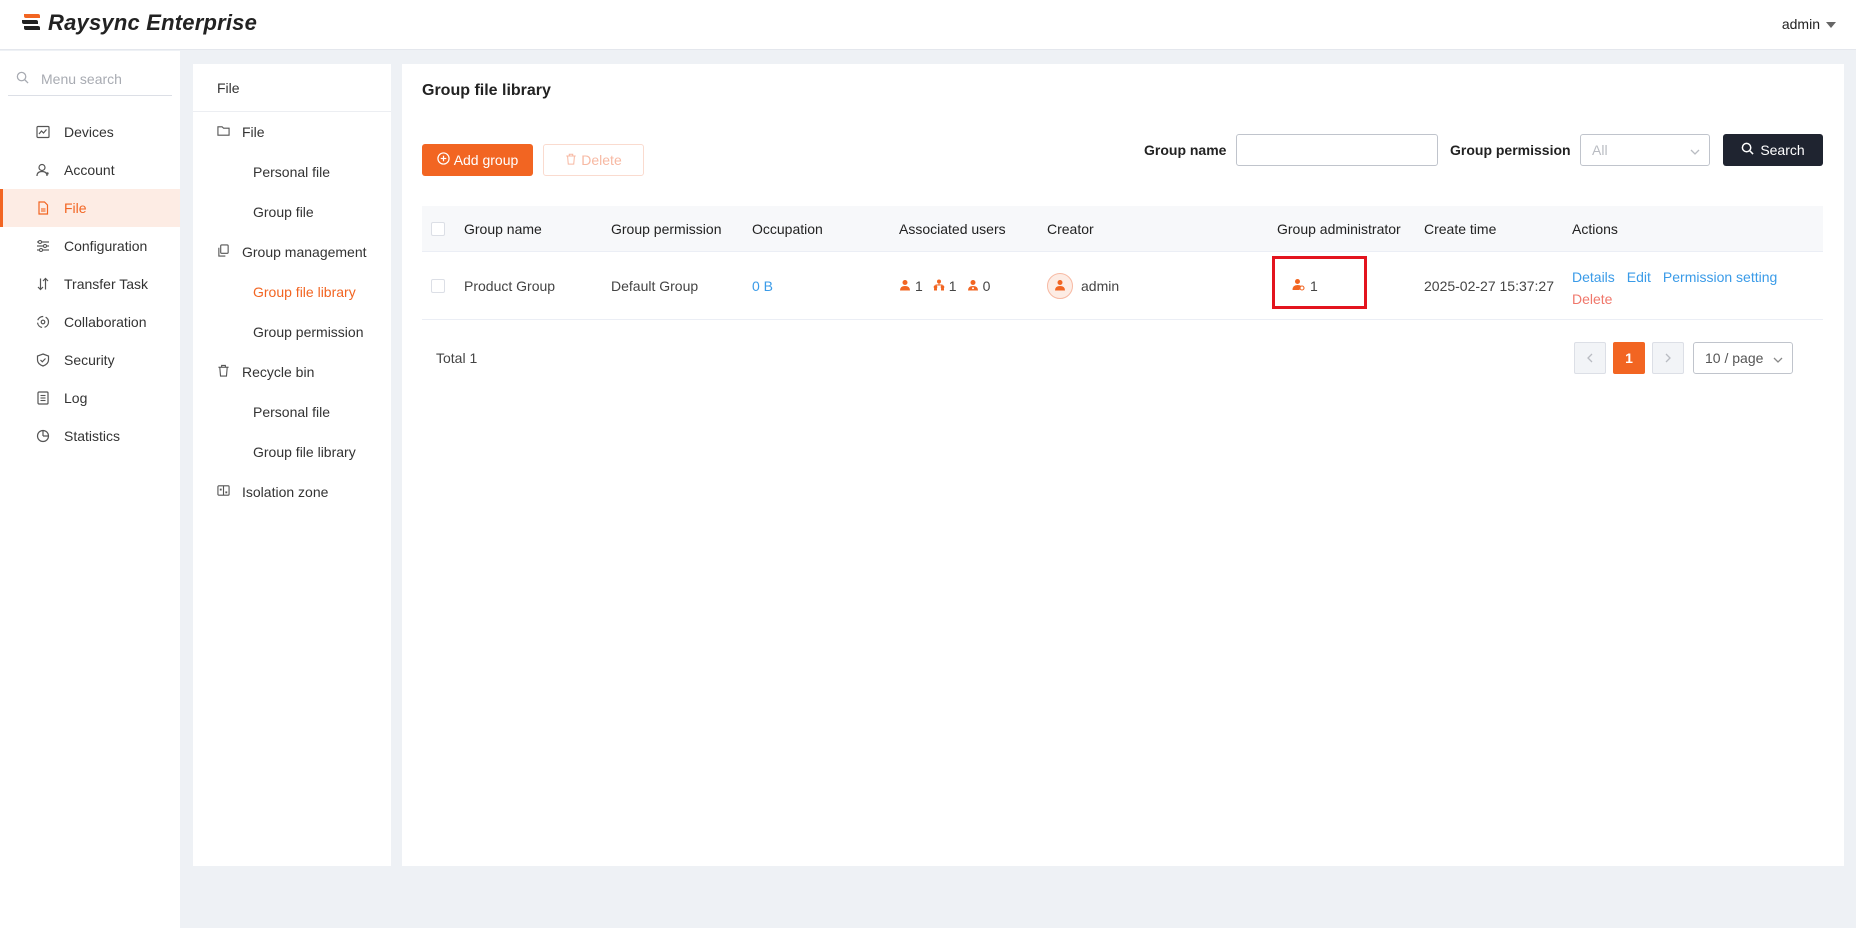  I want to click on group-administrator-count: 1, so click(1314, 285).